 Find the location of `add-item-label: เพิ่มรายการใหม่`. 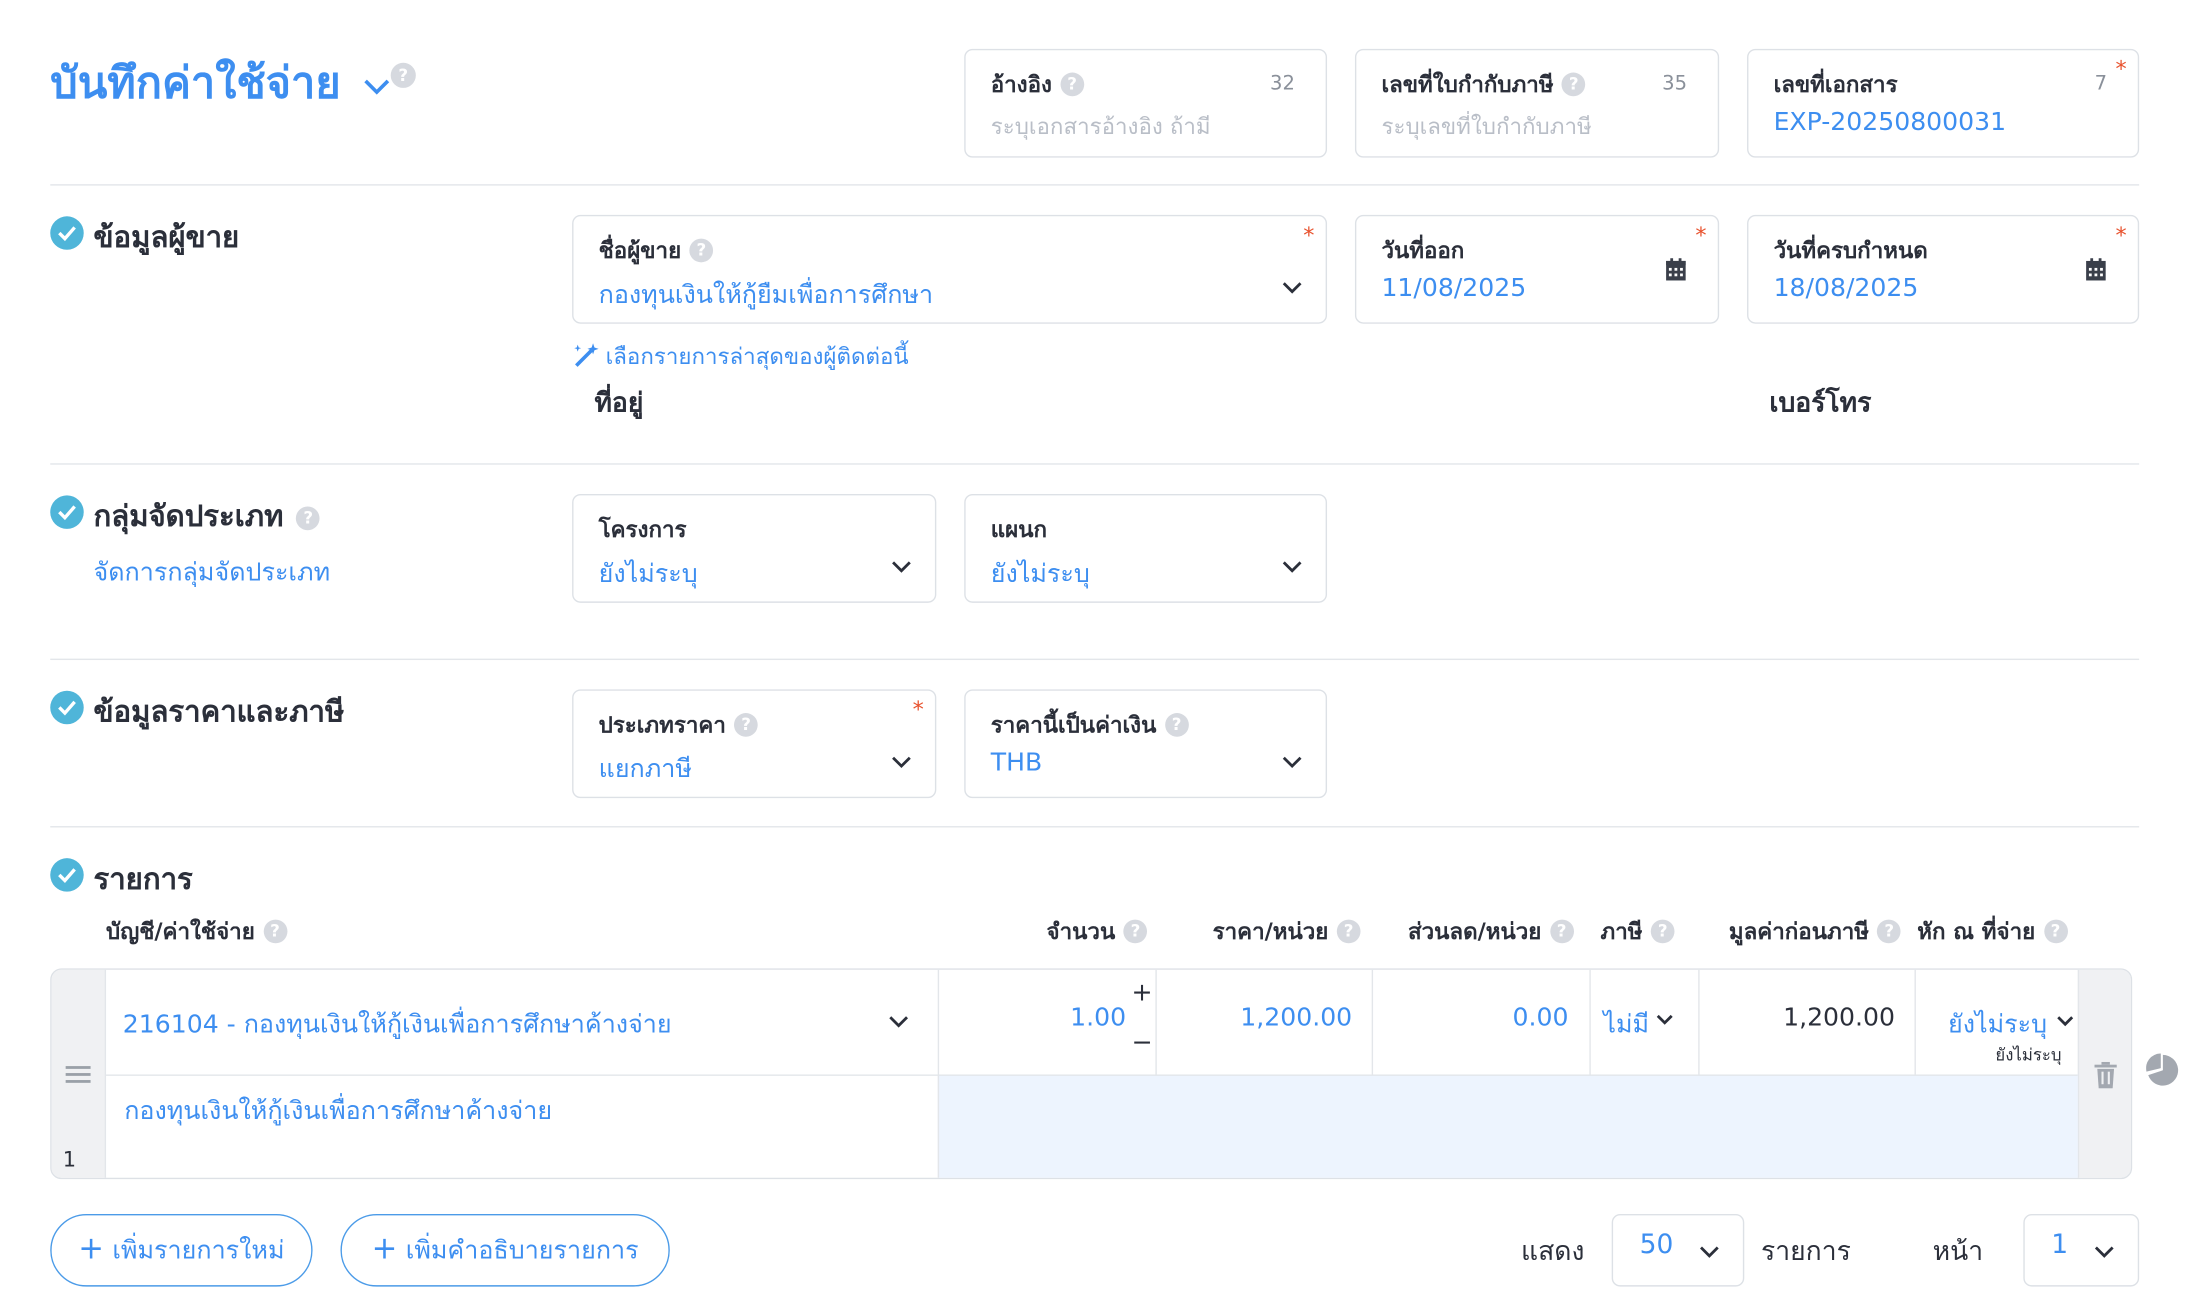

add-item-label: เพิ่มรายการใหม่ is located at coordinates (198, 1251).